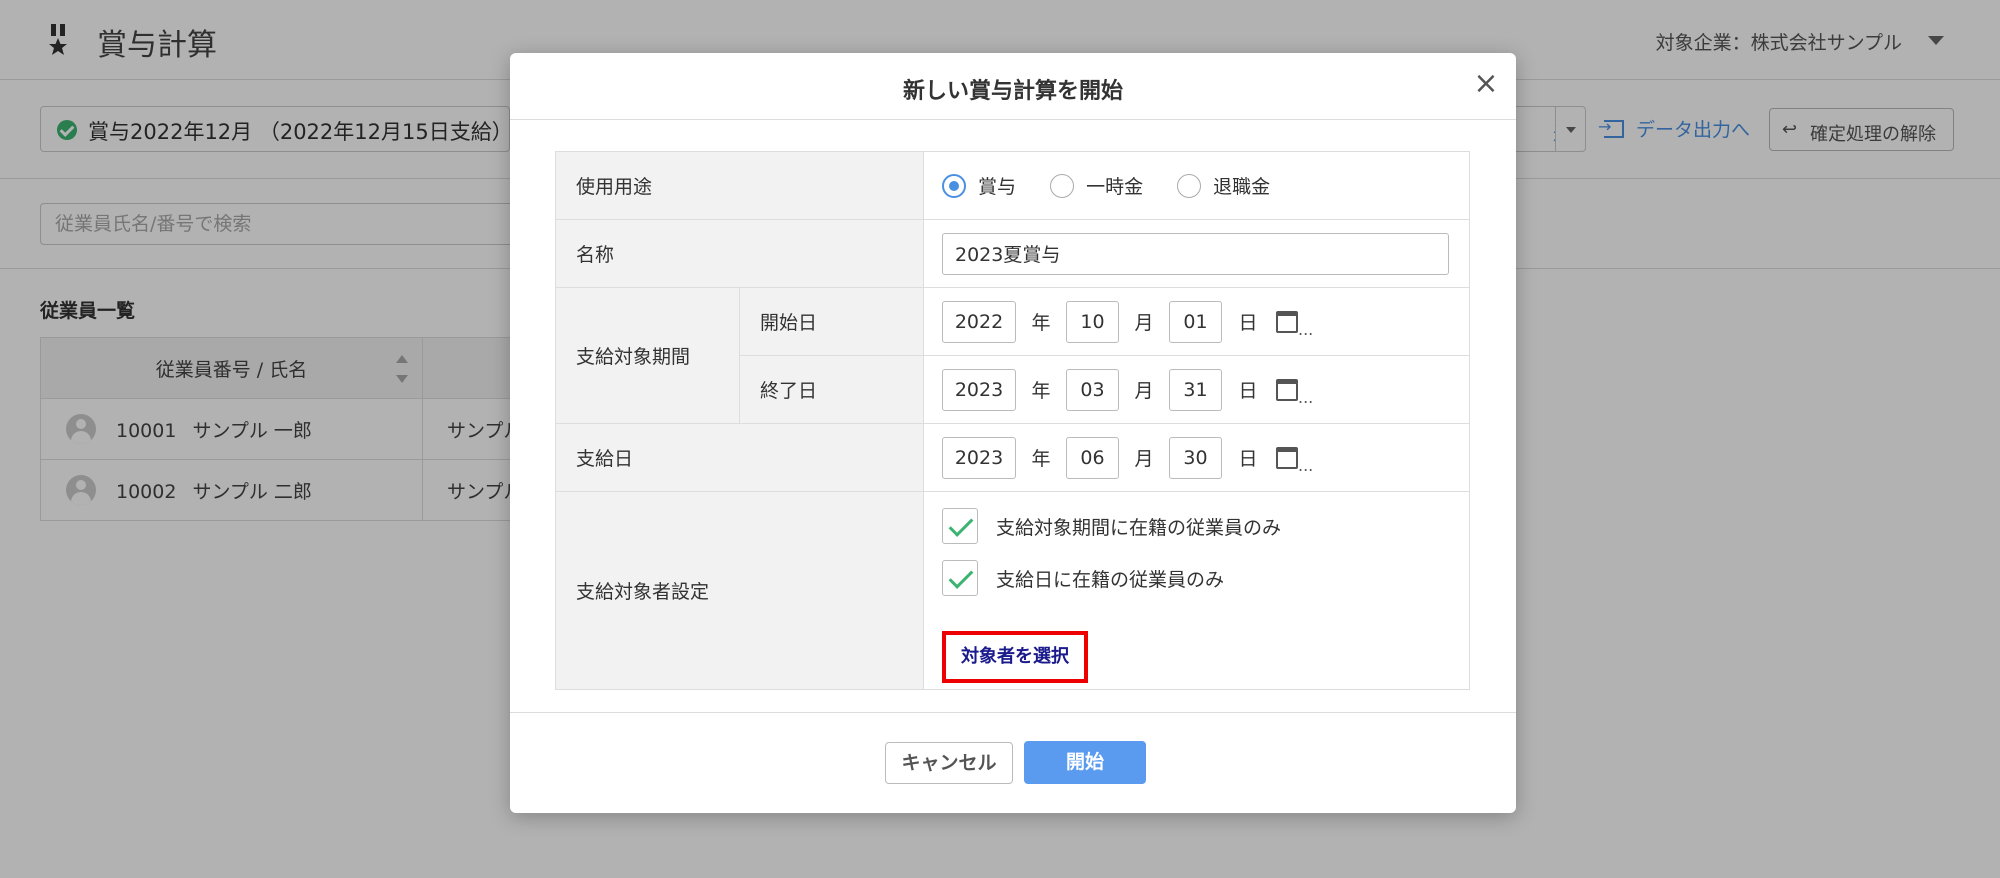 Image resolution: width=2000 pixels, height=878 pixels. What do you see at coordinates (739, 185) in the screenshot?
I see `usage-label: 使用用途` at bounding box center [739, 185].